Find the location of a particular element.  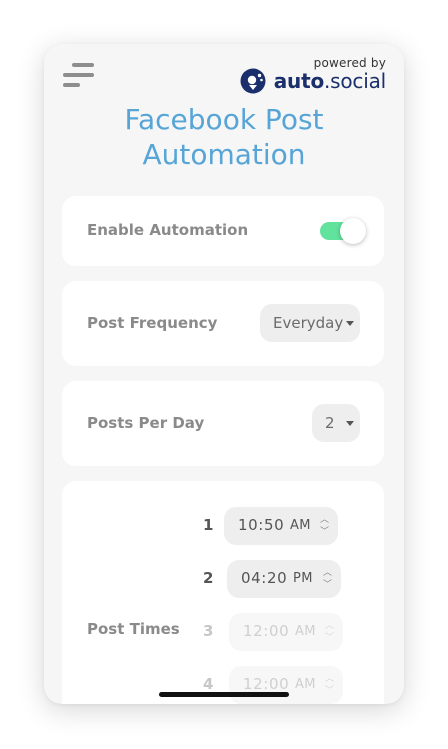

brand-name-part1: auto is located at coordinates (298, 81).